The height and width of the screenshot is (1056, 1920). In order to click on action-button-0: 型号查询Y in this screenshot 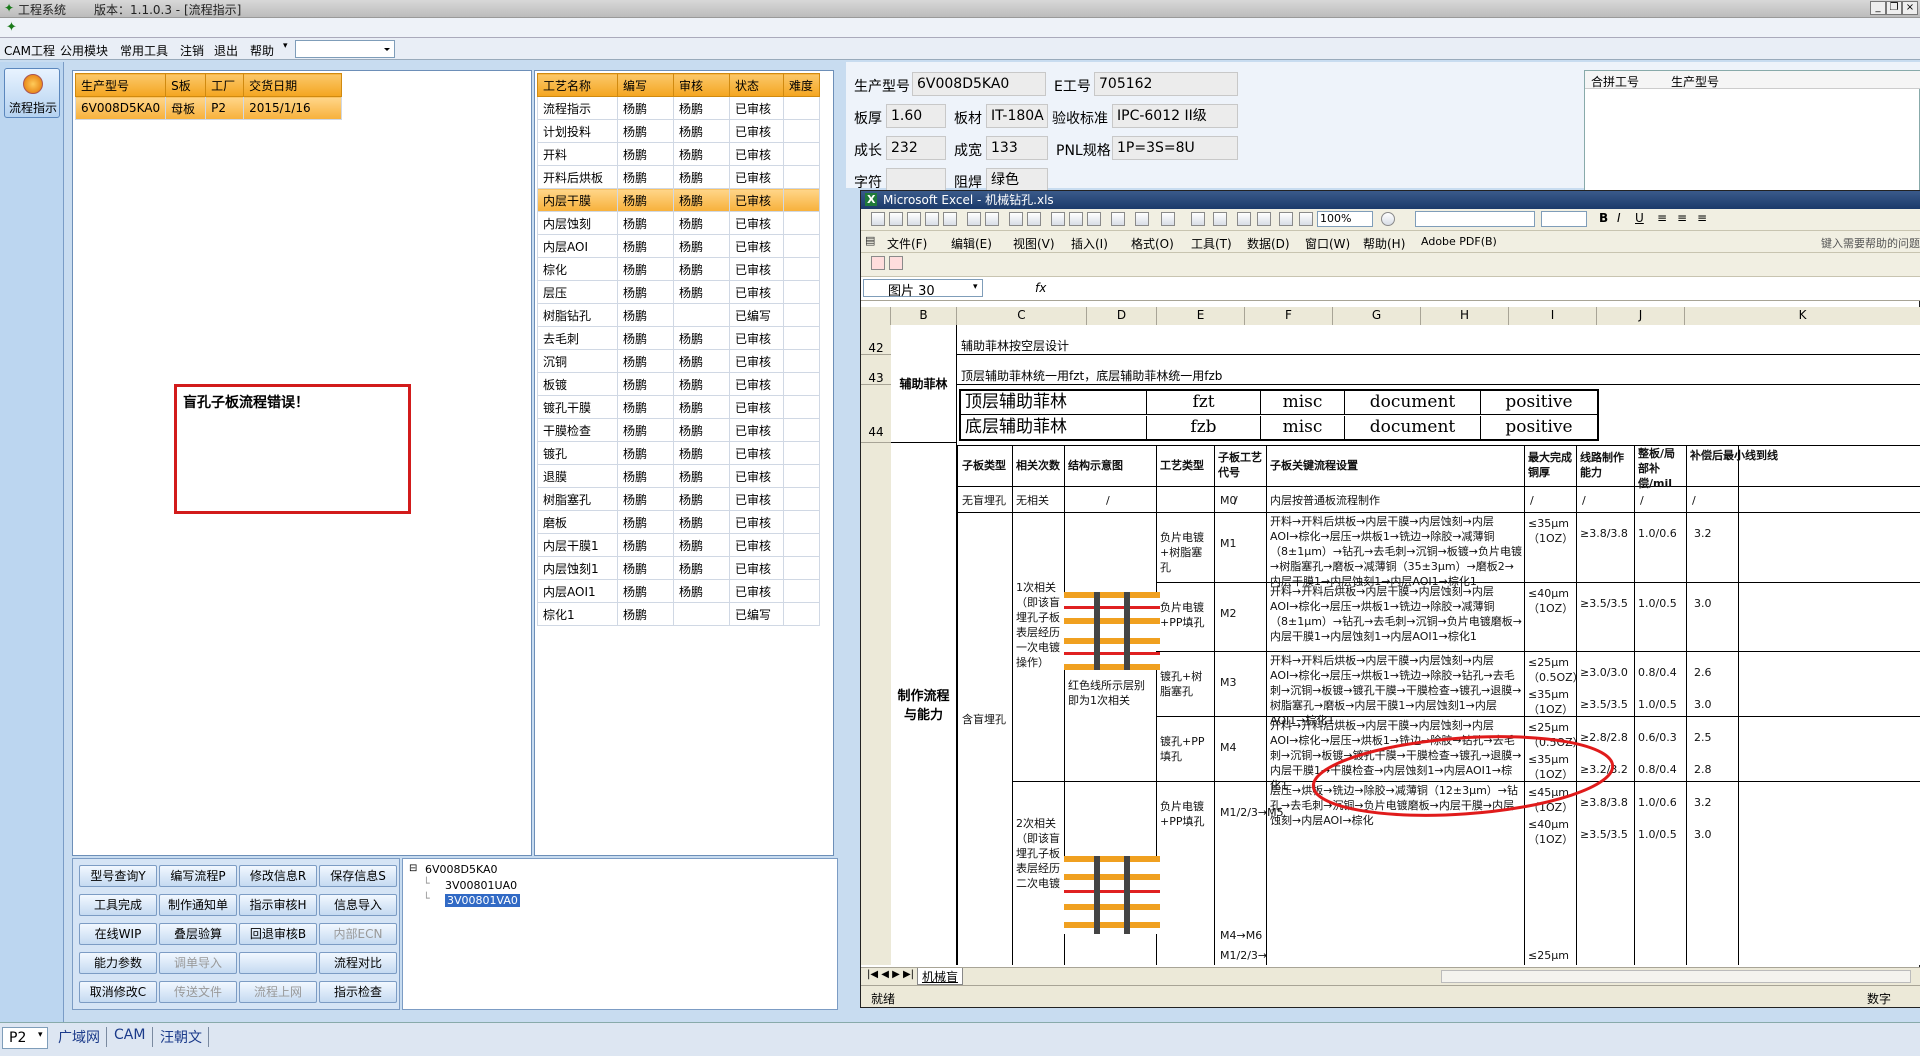, I will do `click(118, 876)`.